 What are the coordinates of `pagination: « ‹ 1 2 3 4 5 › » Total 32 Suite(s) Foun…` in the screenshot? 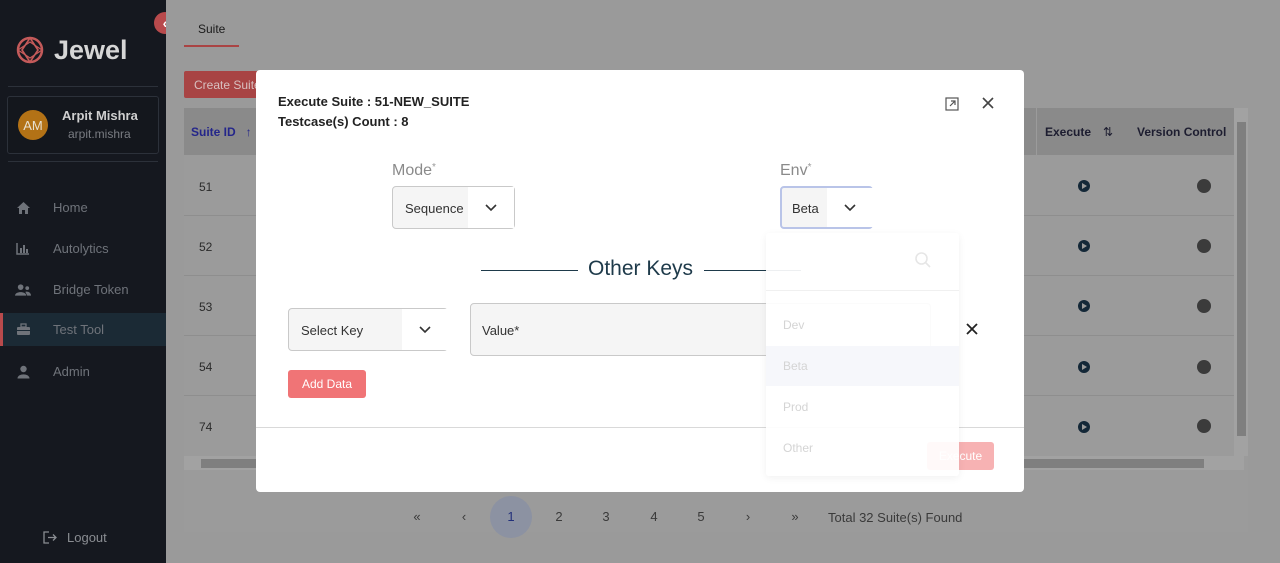 It's located at (716, 517).